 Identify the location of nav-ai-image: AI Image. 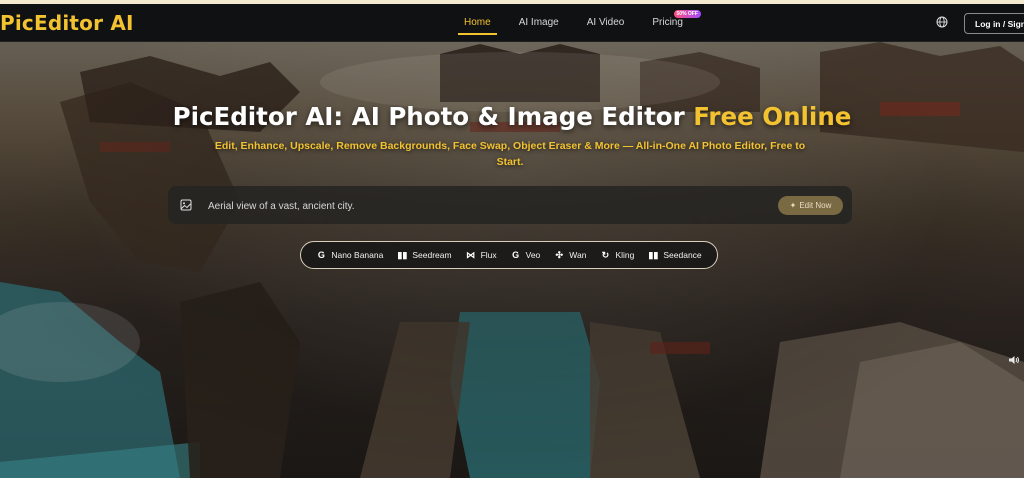
(539, 22).